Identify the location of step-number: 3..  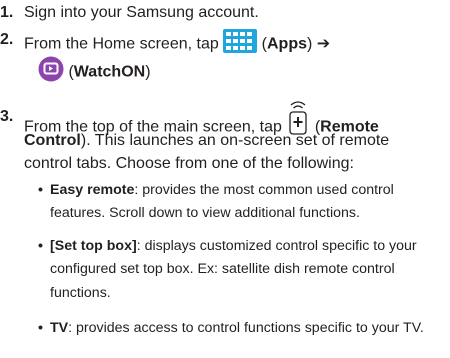
(7, 116).